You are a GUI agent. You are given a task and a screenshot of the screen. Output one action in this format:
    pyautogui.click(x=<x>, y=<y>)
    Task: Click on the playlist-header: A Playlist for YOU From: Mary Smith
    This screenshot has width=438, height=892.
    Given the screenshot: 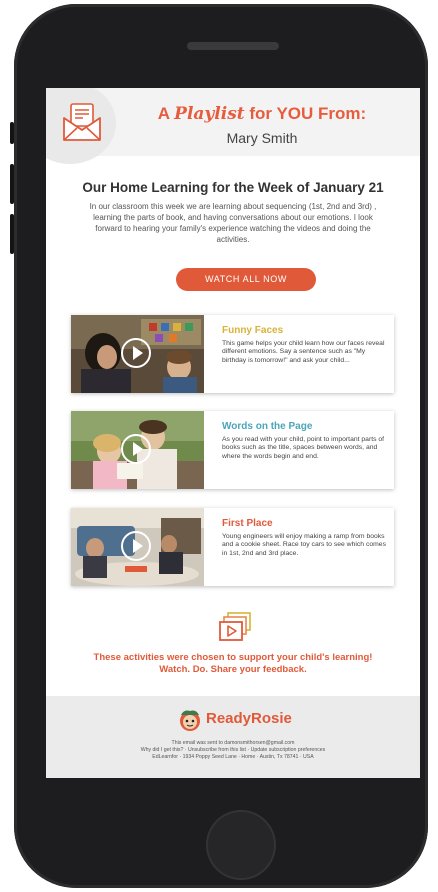 What is the action you would take?
    pyautogui.click(x=233, y=126)
    